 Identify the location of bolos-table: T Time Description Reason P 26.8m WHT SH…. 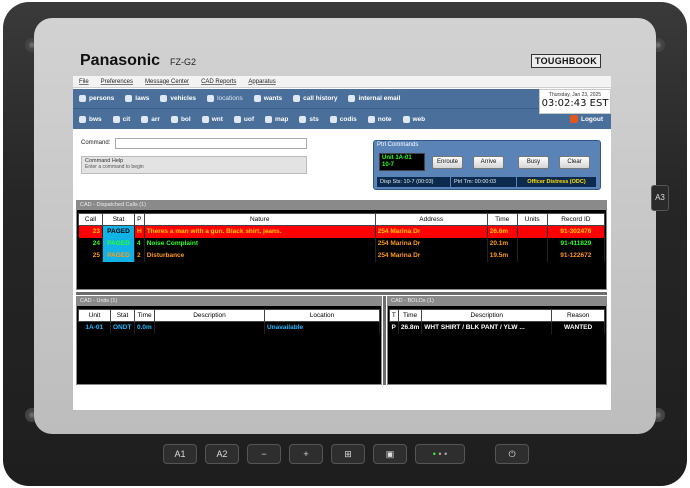
(497, 321).